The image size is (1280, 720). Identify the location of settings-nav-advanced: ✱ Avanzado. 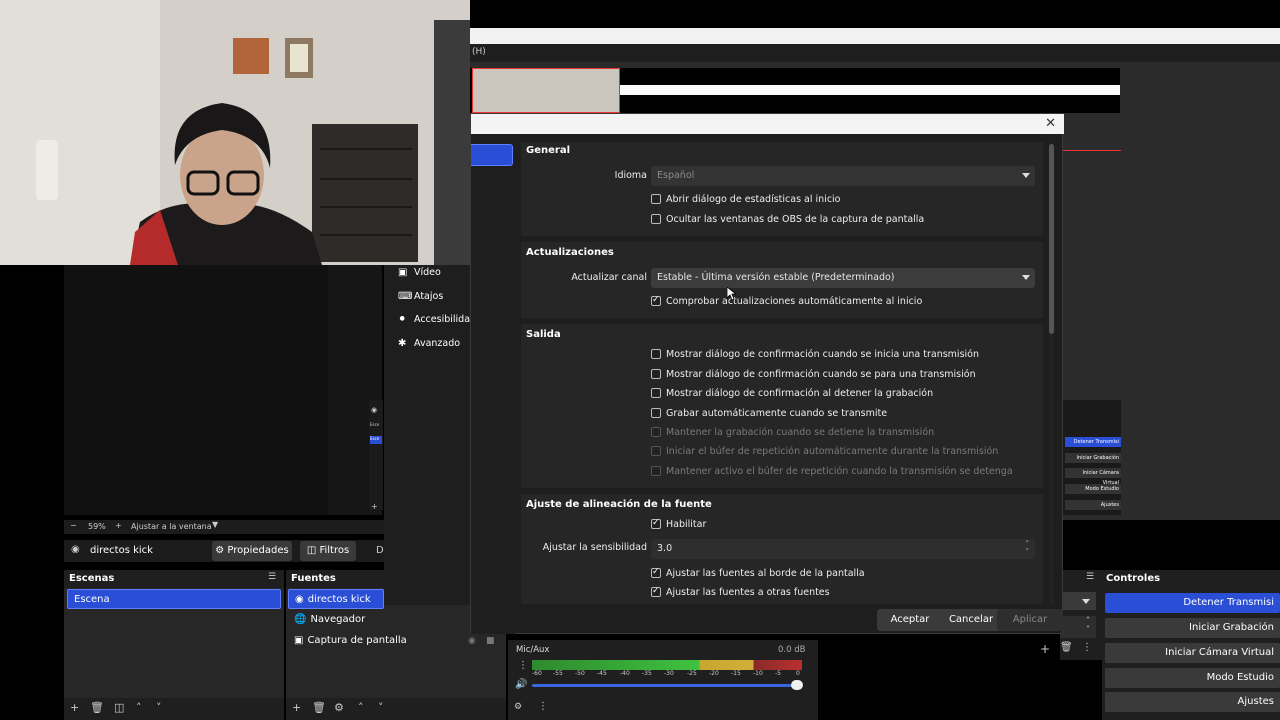
(429, 343).